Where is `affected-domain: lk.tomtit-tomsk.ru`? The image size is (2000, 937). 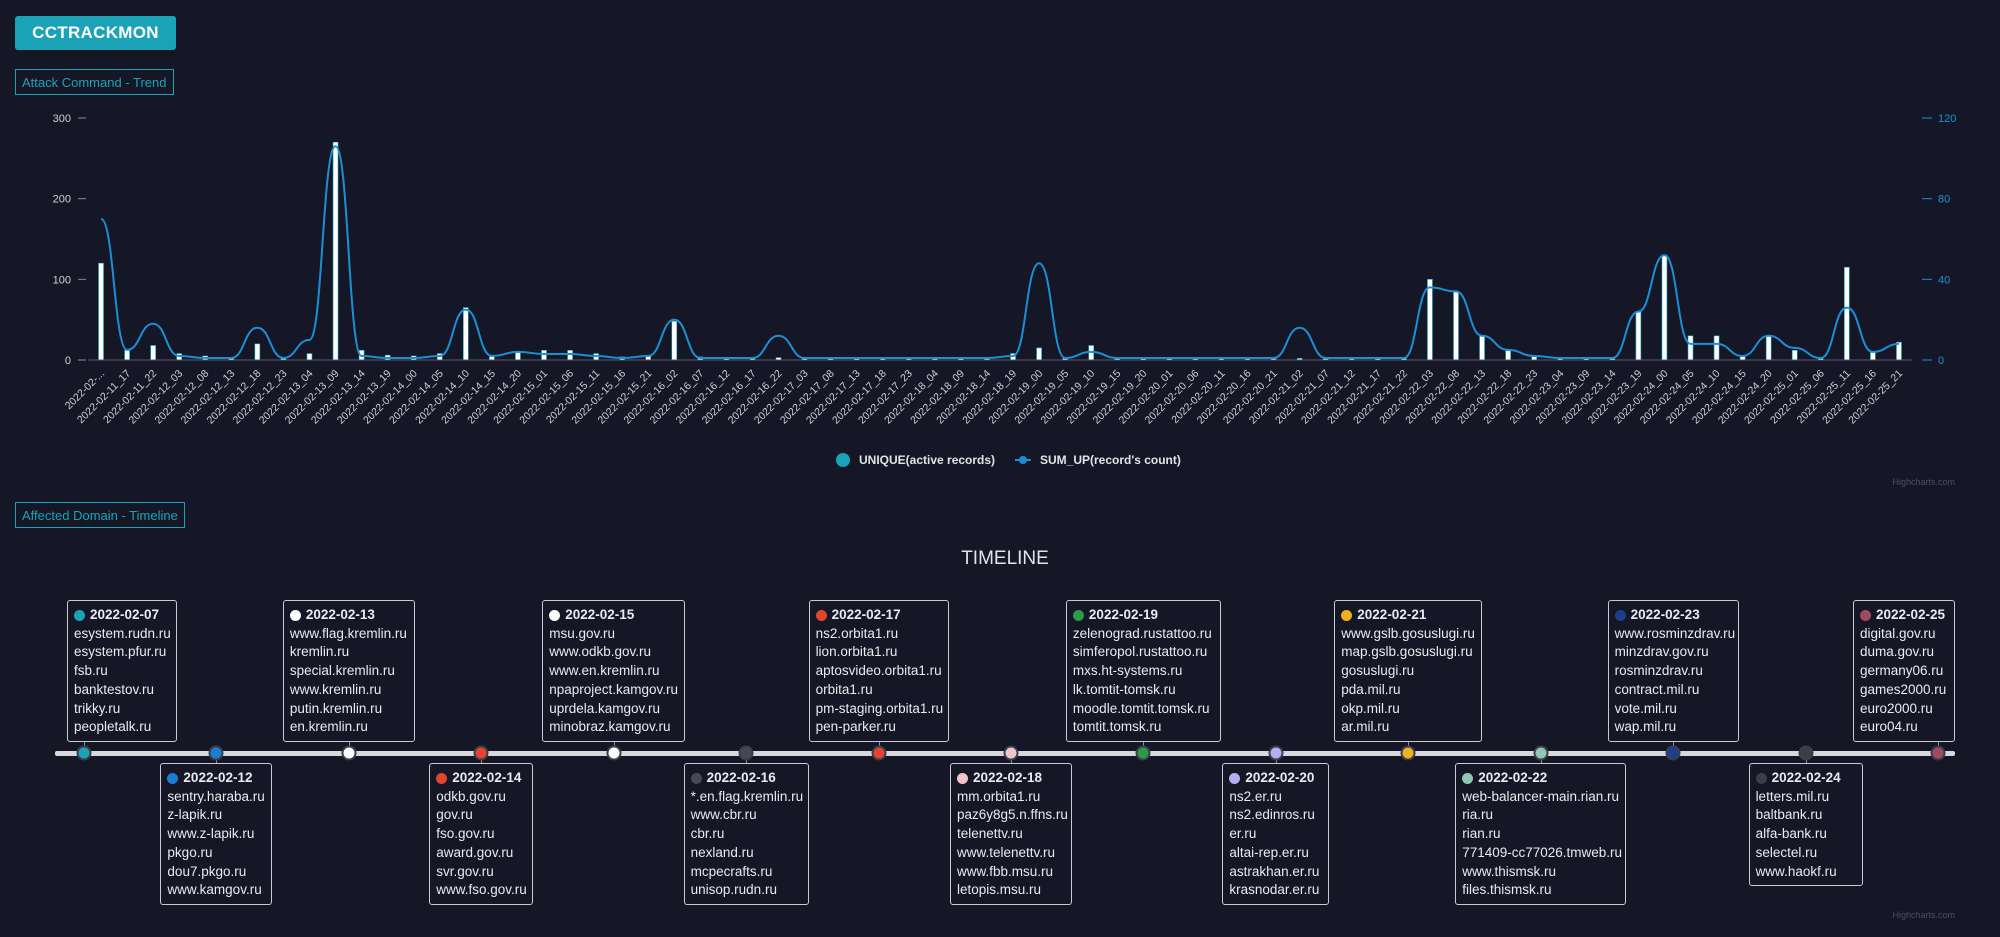 affected-domain: lk.tomtit-tomsk.ru is located at coordinates (1124, 689).